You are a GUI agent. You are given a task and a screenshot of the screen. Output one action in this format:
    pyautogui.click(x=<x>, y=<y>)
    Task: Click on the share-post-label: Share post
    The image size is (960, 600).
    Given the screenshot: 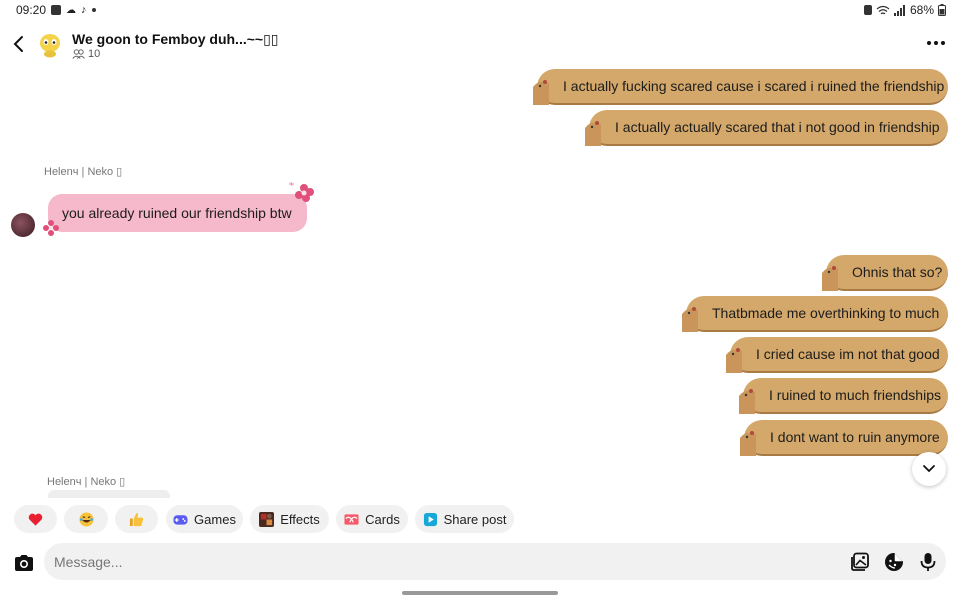 What is the action you would take?
    pyautogui.click(x=475, y=519)
    